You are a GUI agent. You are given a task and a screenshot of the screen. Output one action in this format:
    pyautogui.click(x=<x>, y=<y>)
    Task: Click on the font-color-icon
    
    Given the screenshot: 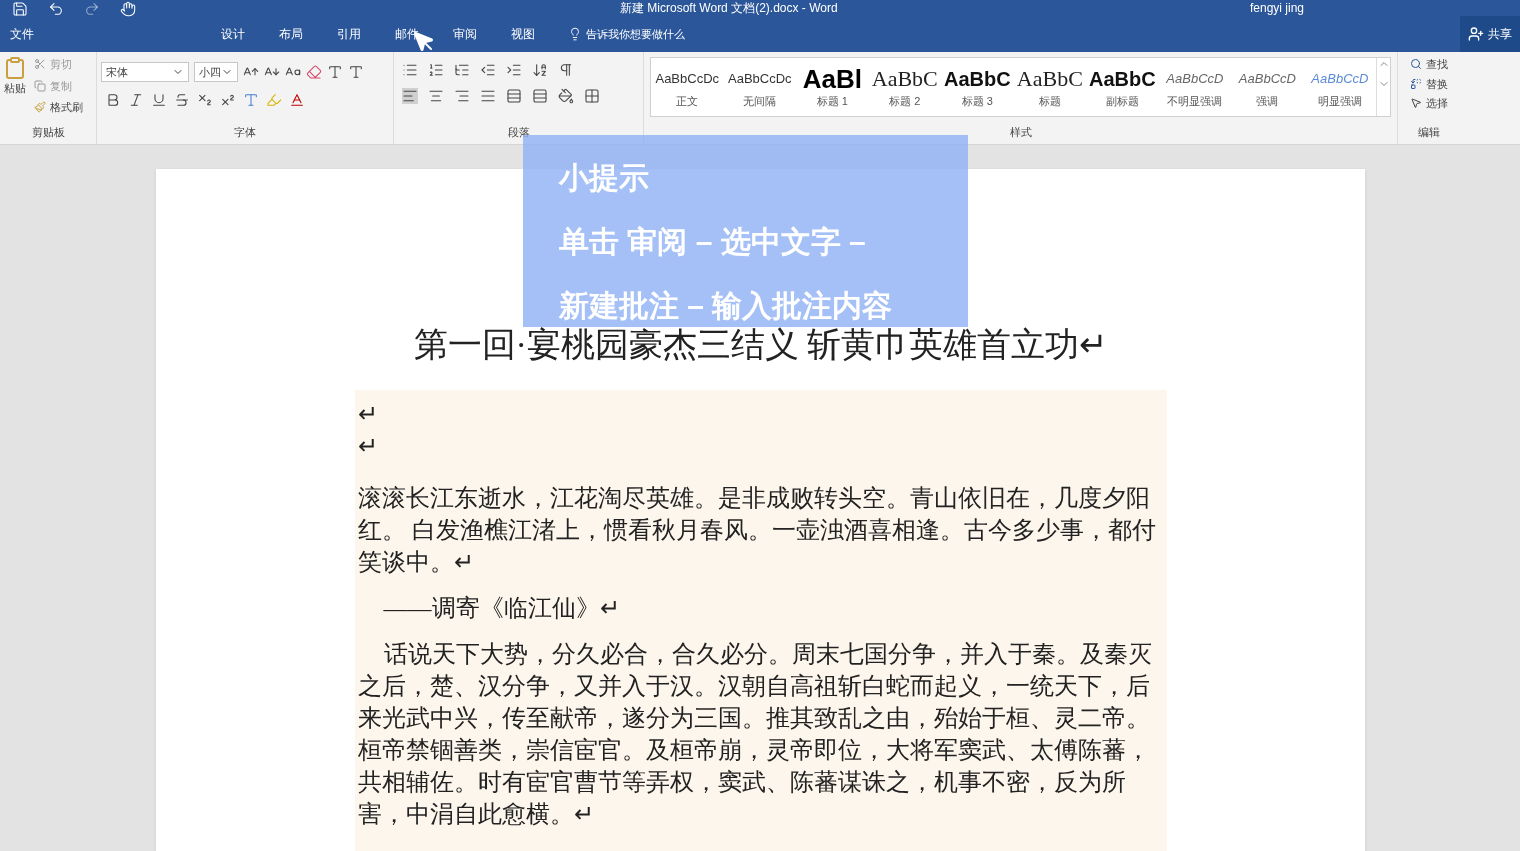 What is the action you would take?
    pyautogui.click(x=297, y=100)
    